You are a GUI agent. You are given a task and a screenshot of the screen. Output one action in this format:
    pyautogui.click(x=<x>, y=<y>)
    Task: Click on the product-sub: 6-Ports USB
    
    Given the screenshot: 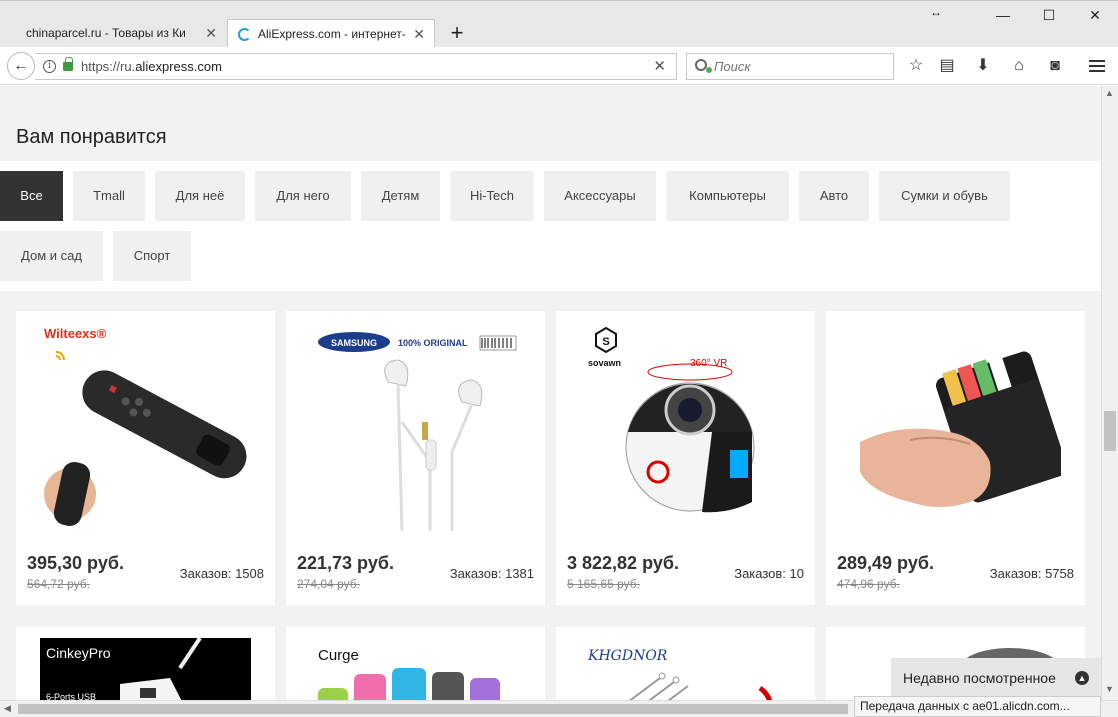 What is the action you would take?
    pyautogui.click(x=71, y=696)
    